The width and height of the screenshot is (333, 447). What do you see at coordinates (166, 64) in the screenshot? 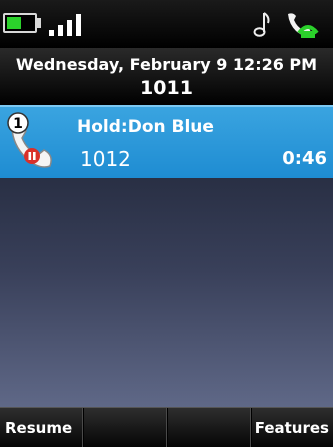
I see `date-time: Wednesday, February 9 12:26 PM` at bounding box center [166, 64].